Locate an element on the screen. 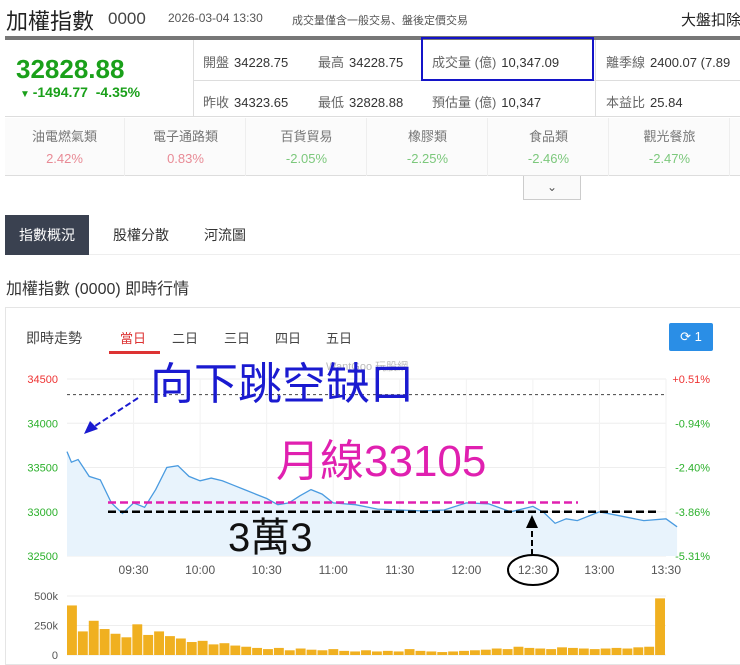 The width and height of the screenshot is (740, 665). y-right-tick-label: -3.86% is located at coordinates (692, 513).